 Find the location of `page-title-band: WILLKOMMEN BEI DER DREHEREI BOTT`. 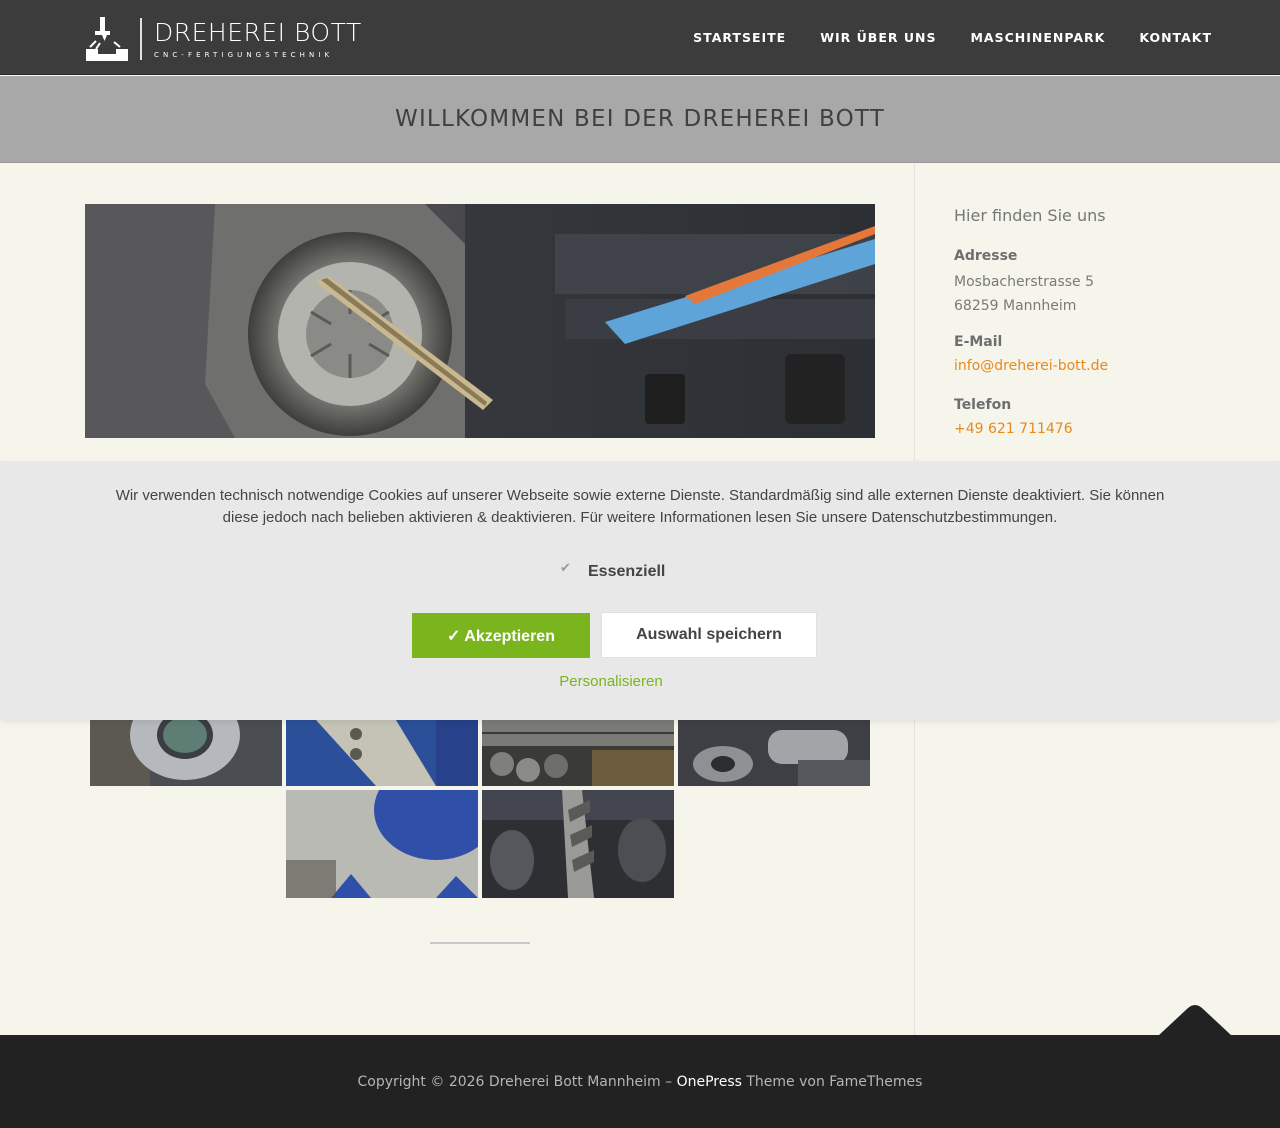

page-title-band: WILLKOMMEN BEI DER DREHEREI BOTT is located at coordinates (640, 119).